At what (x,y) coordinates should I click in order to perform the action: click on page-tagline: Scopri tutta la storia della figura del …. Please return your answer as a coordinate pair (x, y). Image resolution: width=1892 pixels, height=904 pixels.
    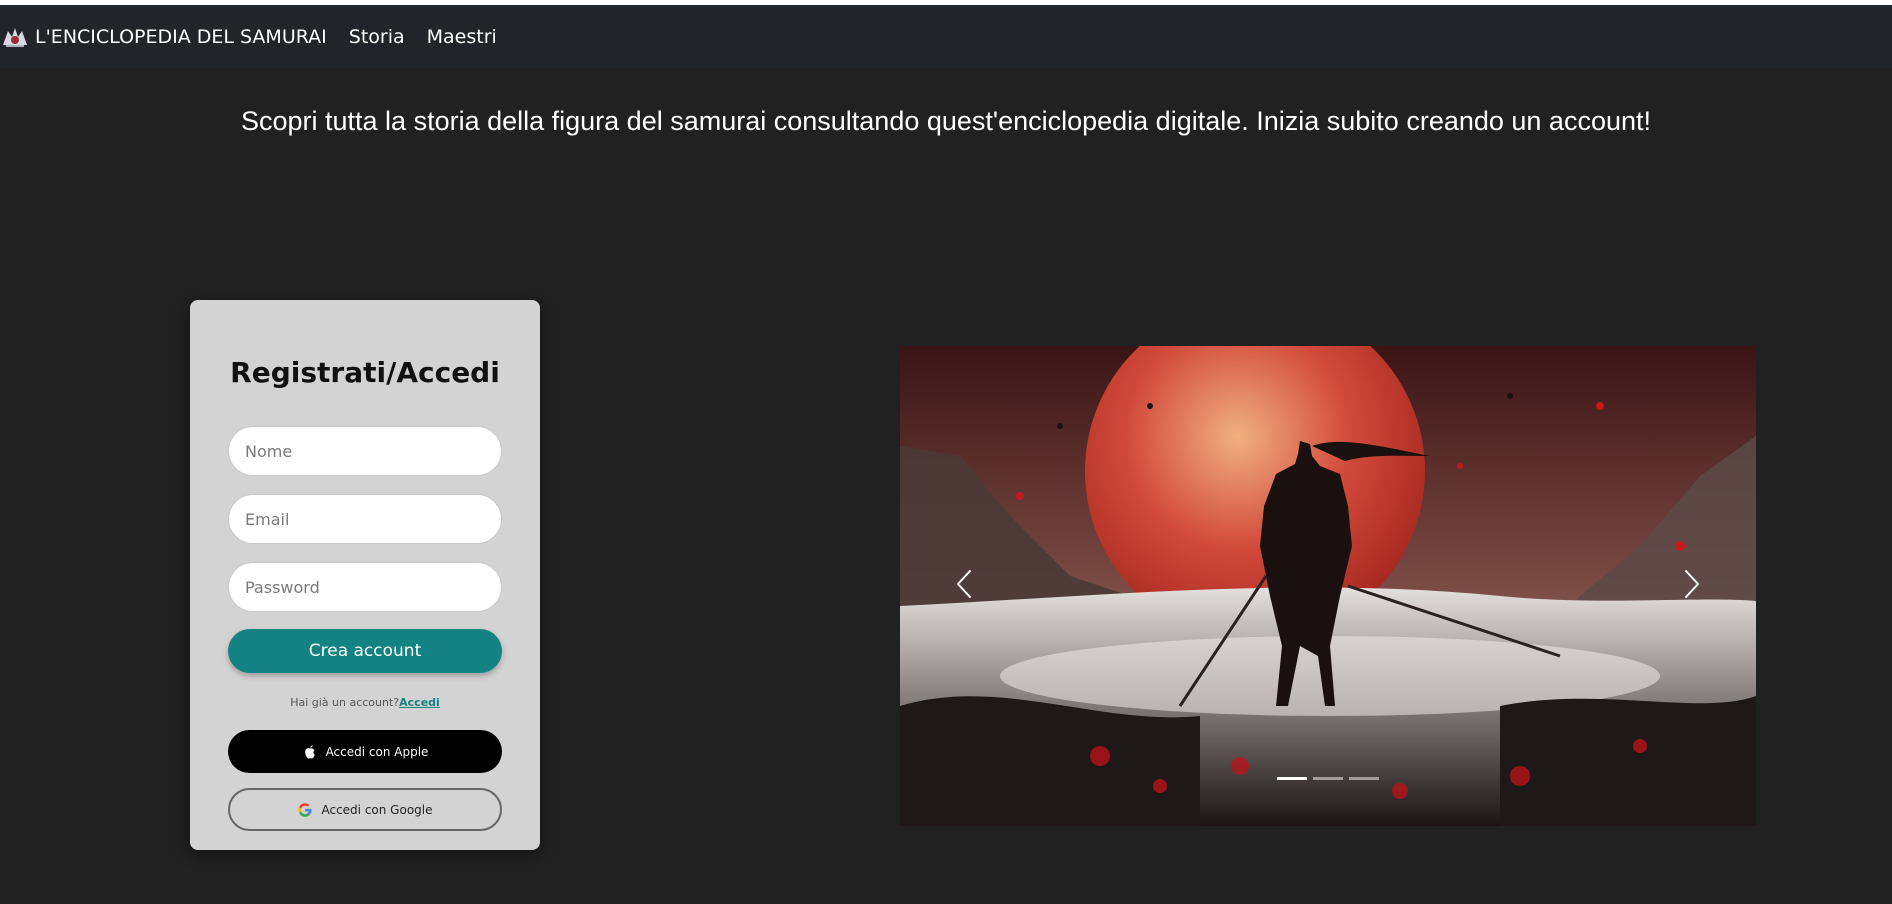
    Looking at the image, I should click on (945, 121).